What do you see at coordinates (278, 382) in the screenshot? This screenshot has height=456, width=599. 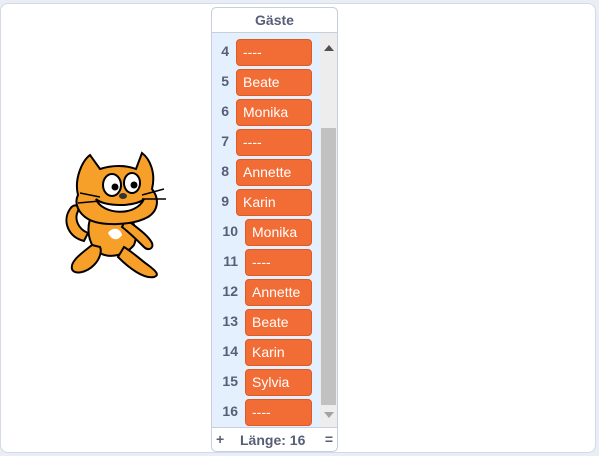 I see `list-item-value: Sylvia` at bounding box center [278, 382].